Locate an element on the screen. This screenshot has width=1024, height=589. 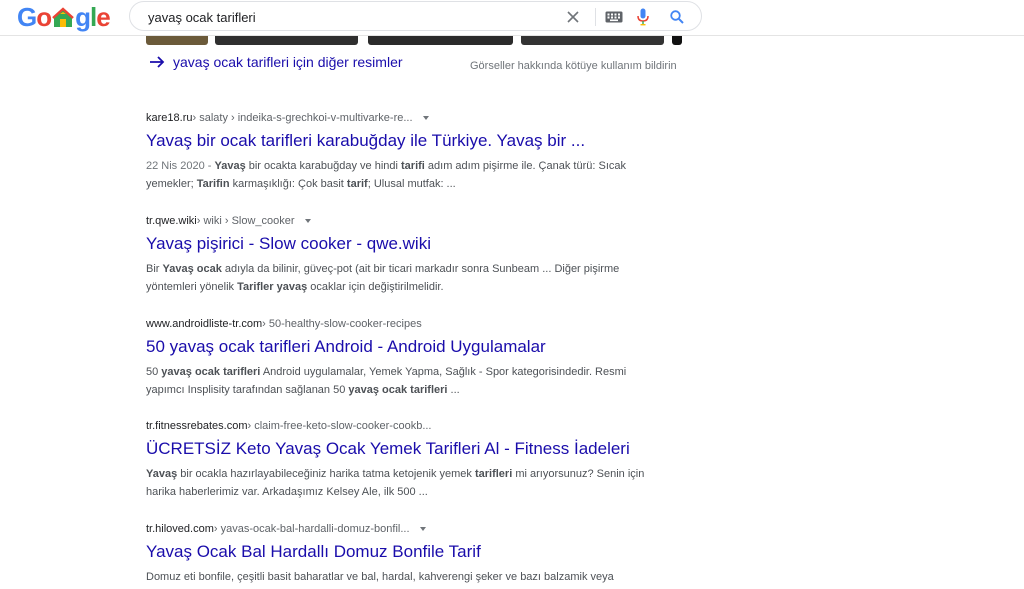
result-domain: kare18.ru is located at coordinates (169, 118).